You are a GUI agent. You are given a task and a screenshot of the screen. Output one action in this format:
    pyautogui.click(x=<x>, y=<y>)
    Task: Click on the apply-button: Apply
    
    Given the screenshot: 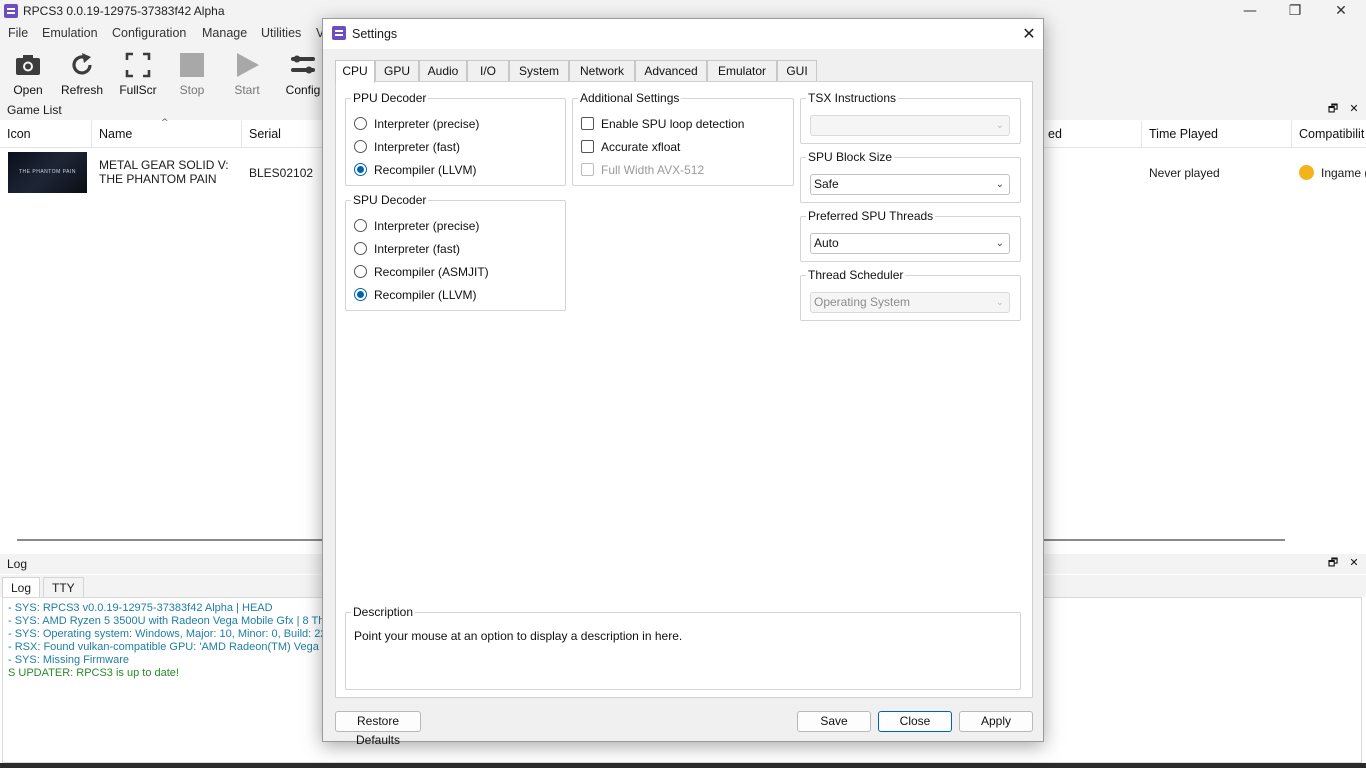 What is the action you would take?
    pyautogui.click(x=996, y=721)
    